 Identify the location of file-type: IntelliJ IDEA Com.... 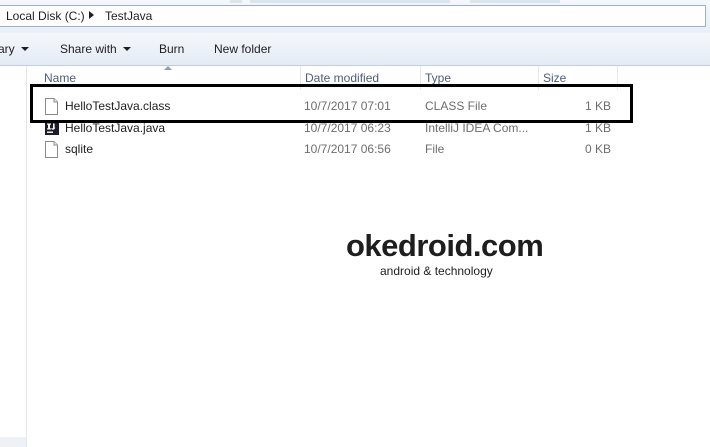
(477, 128).